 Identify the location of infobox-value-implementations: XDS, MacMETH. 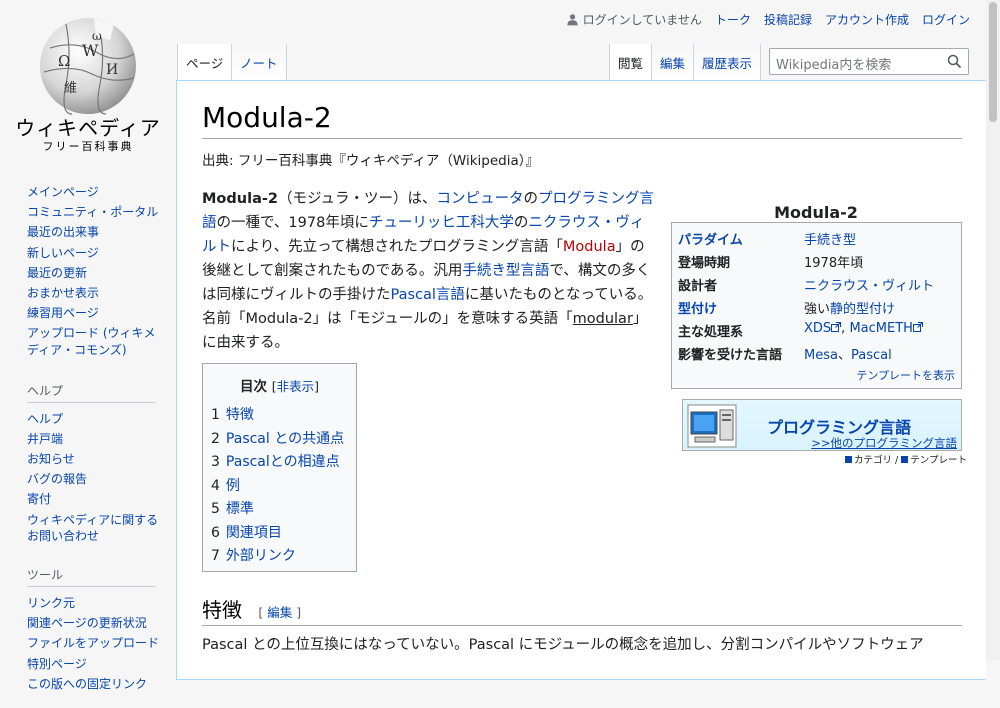
(863, 328).